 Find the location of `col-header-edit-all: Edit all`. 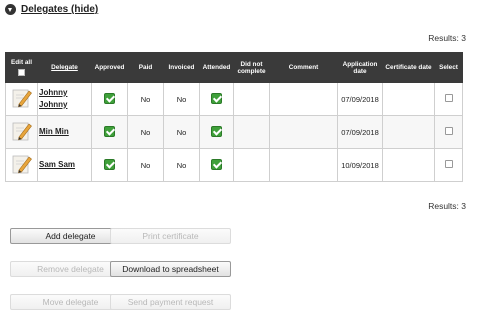

col-header-edit-all: Edit all is located at coordinates (21, 67).